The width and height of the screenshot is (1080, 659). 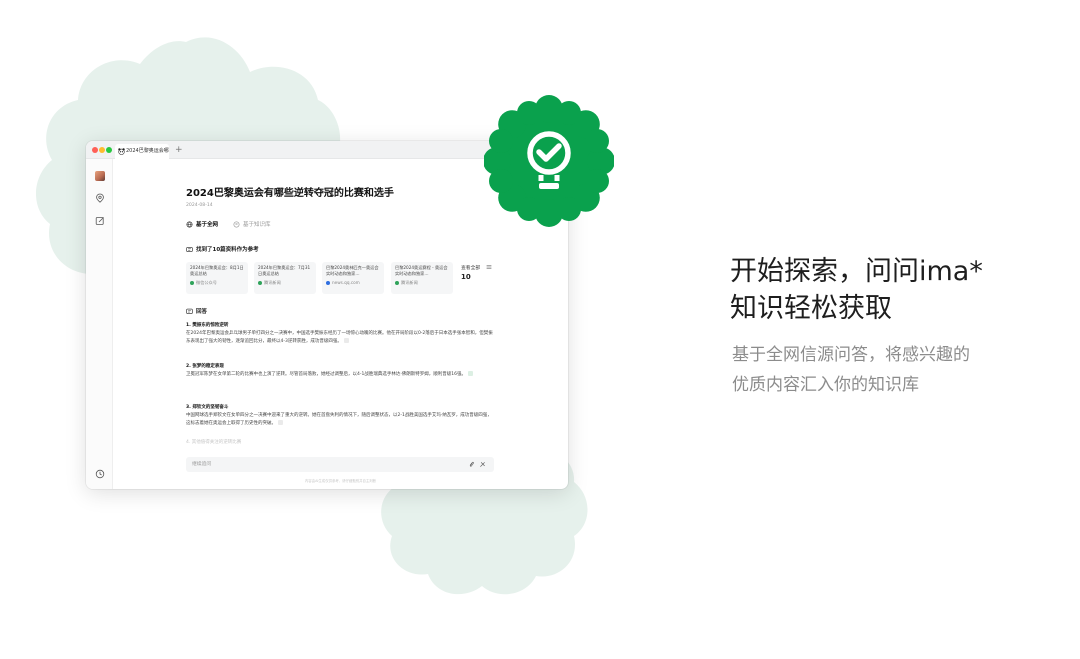 What do you see at coordinates (549, 161) in the screenshot?
I see `lightbulb-icon` at bounding box center [549, 161].